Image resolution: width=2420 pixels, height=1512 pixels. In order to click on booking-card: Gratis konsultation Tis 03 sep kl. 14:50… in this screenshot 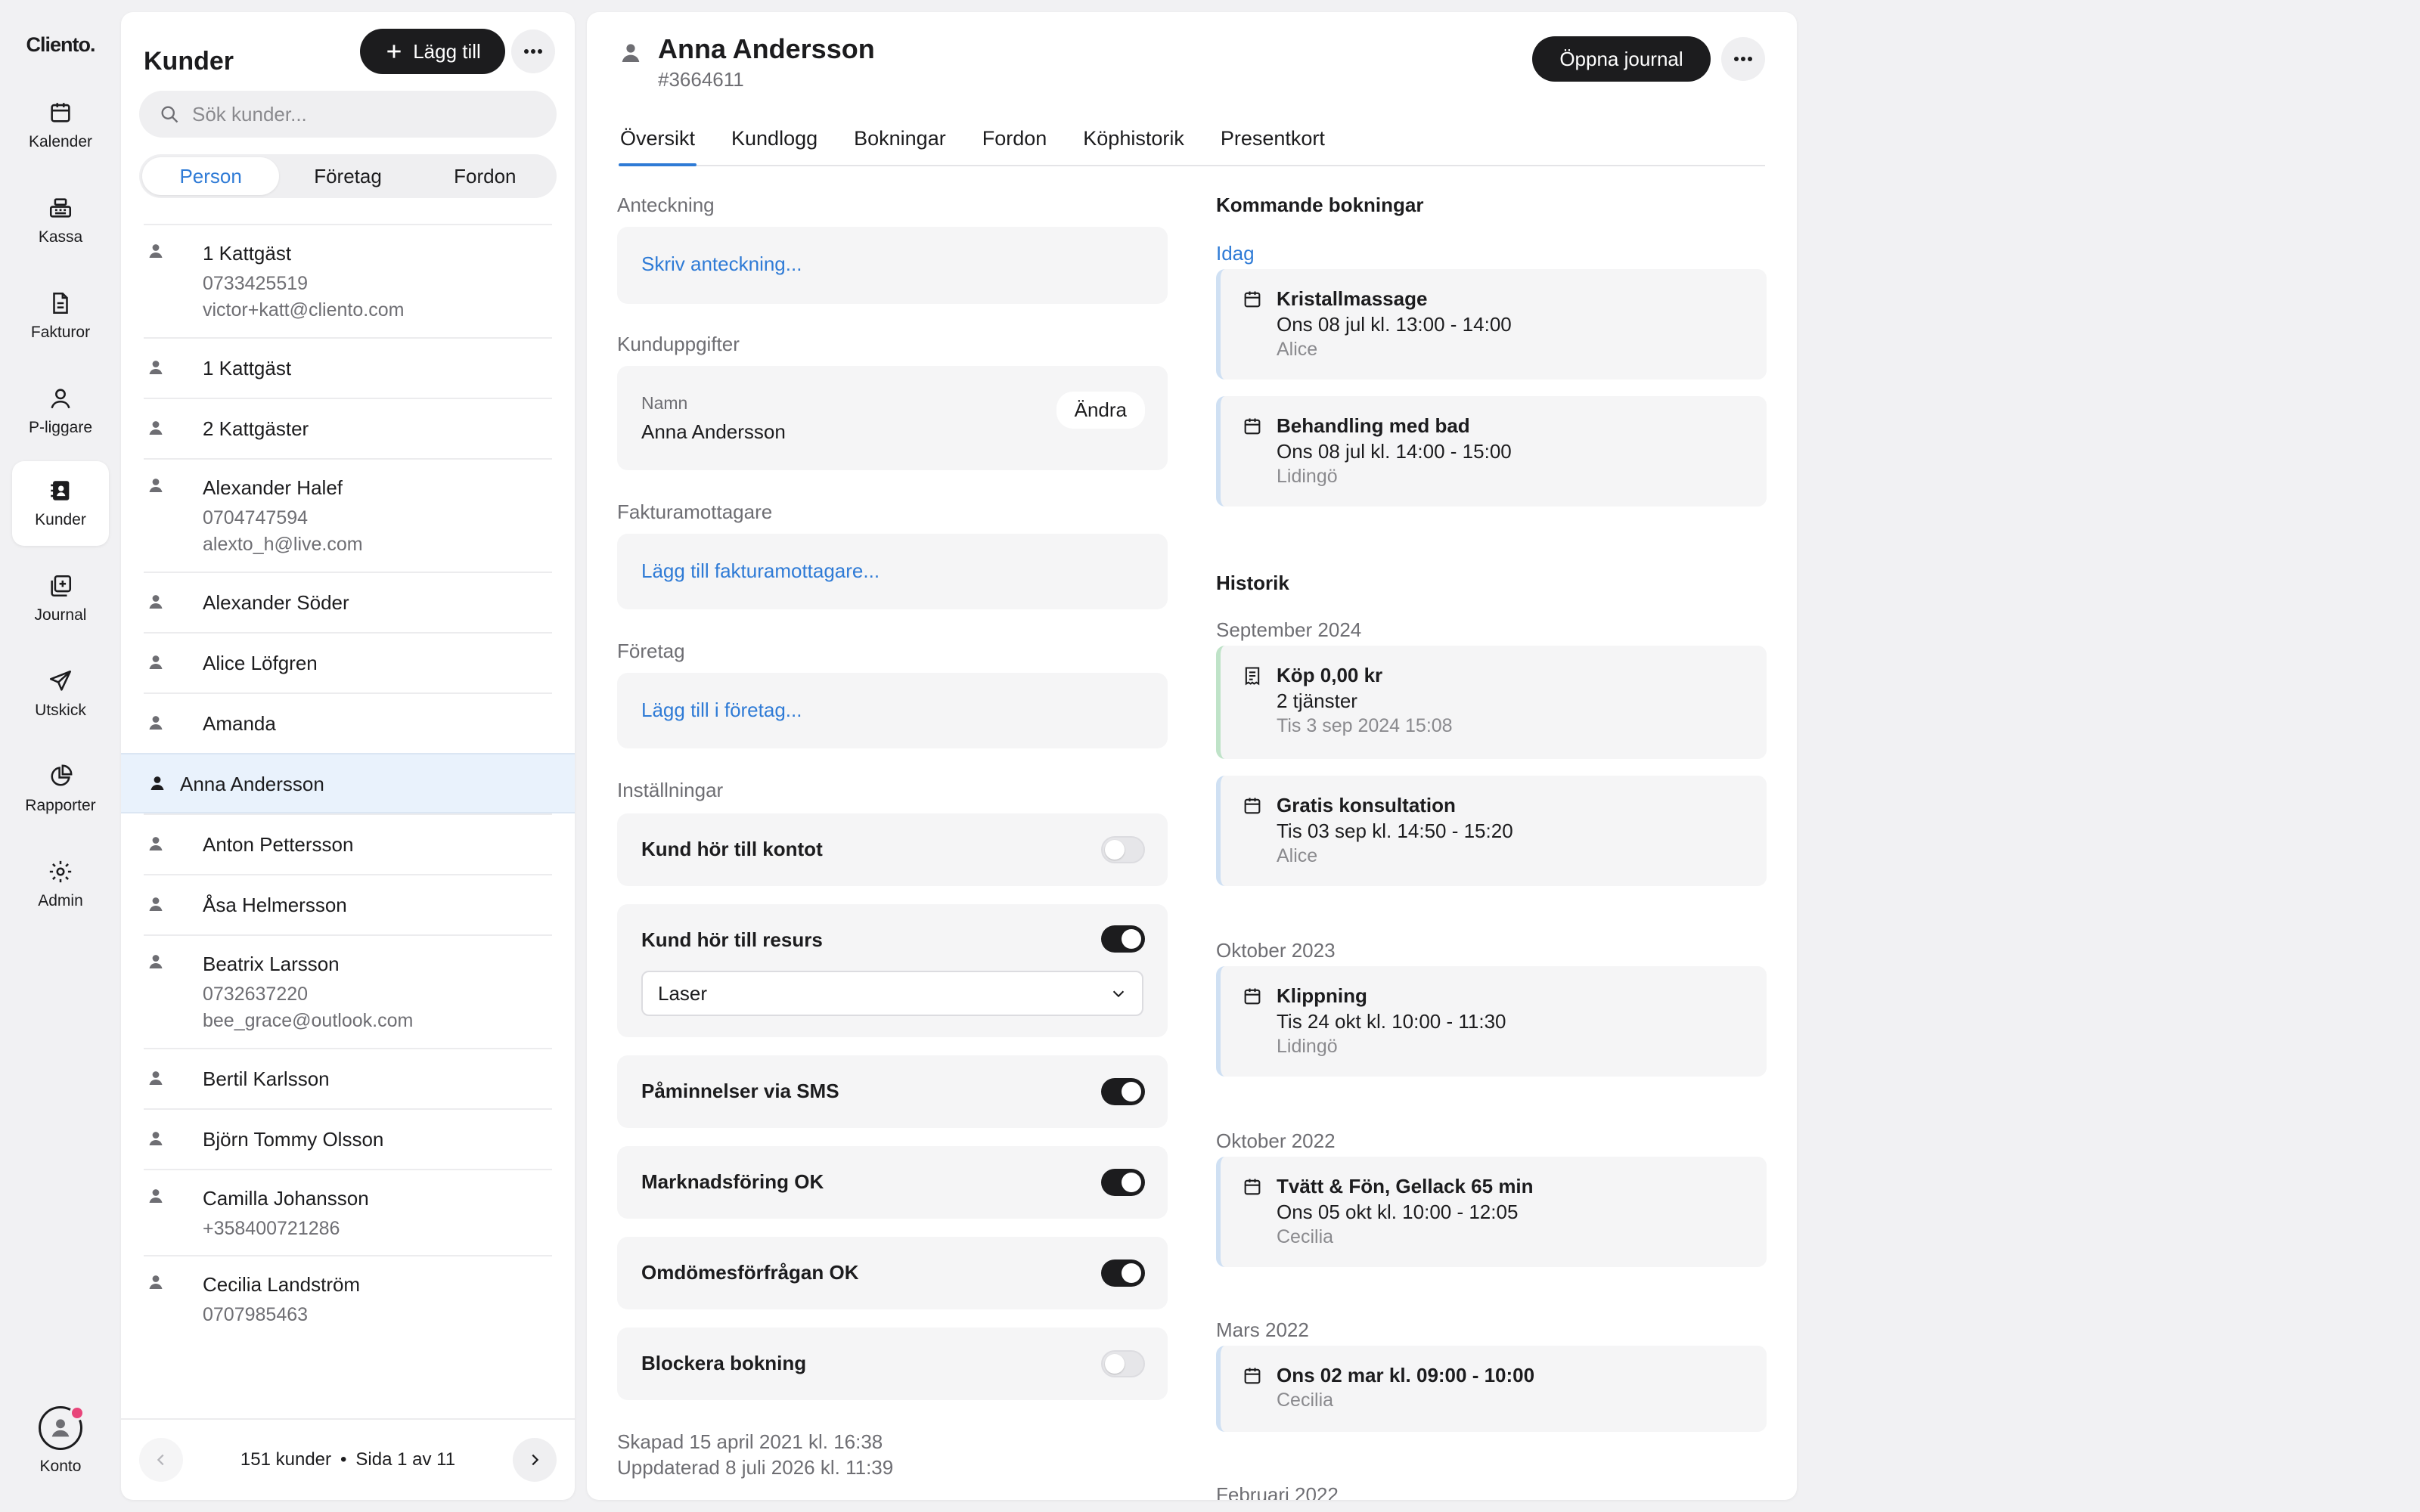, I will do `click(1491, 831)`.